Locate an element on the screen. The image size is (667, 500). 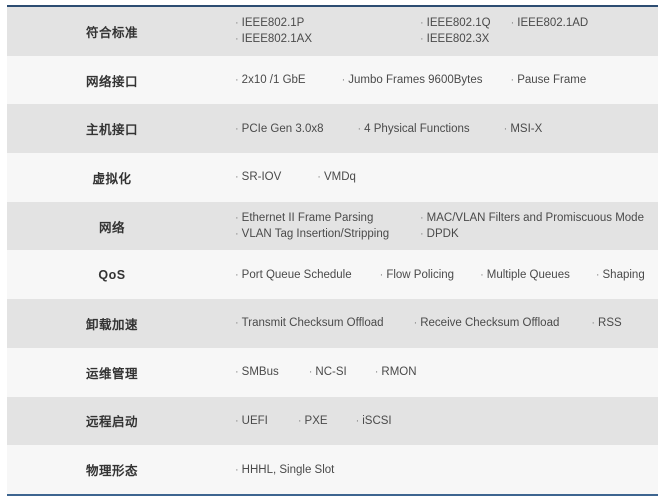
spec-value-text: IEEE802.1Q is located at coordinates (458, 23).